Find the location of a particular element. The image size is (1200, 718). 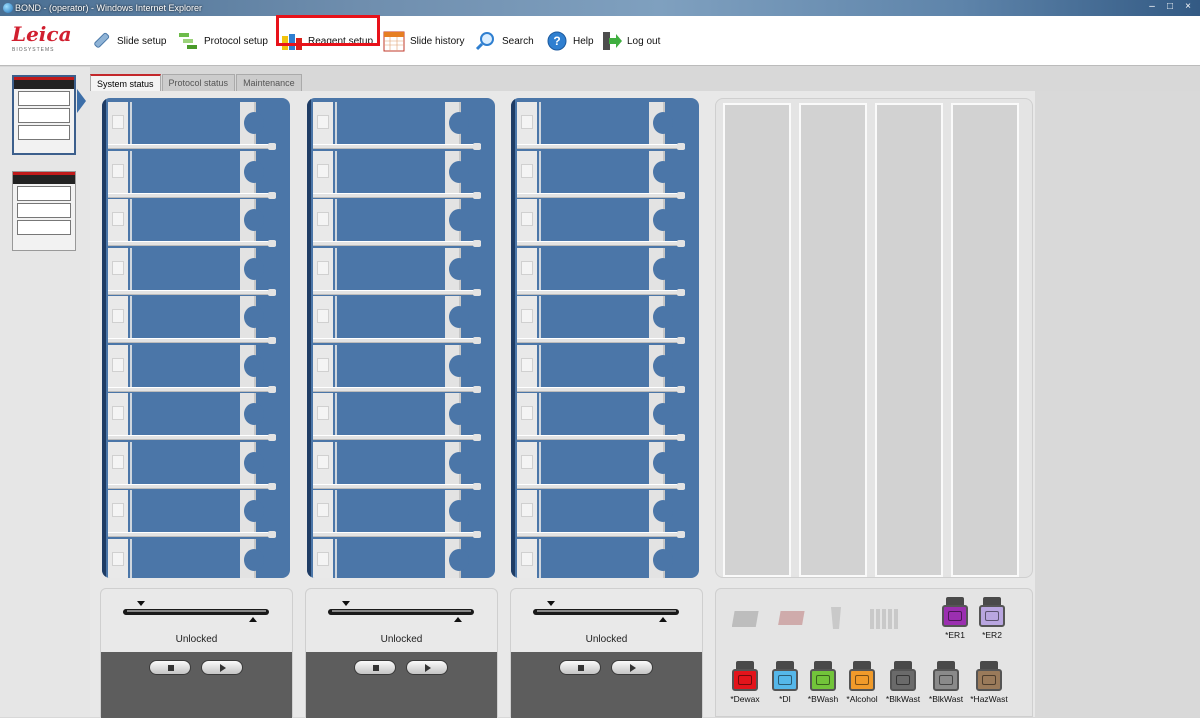

bulk-container-er2: *ER2 is located at coordinates (992, 618).